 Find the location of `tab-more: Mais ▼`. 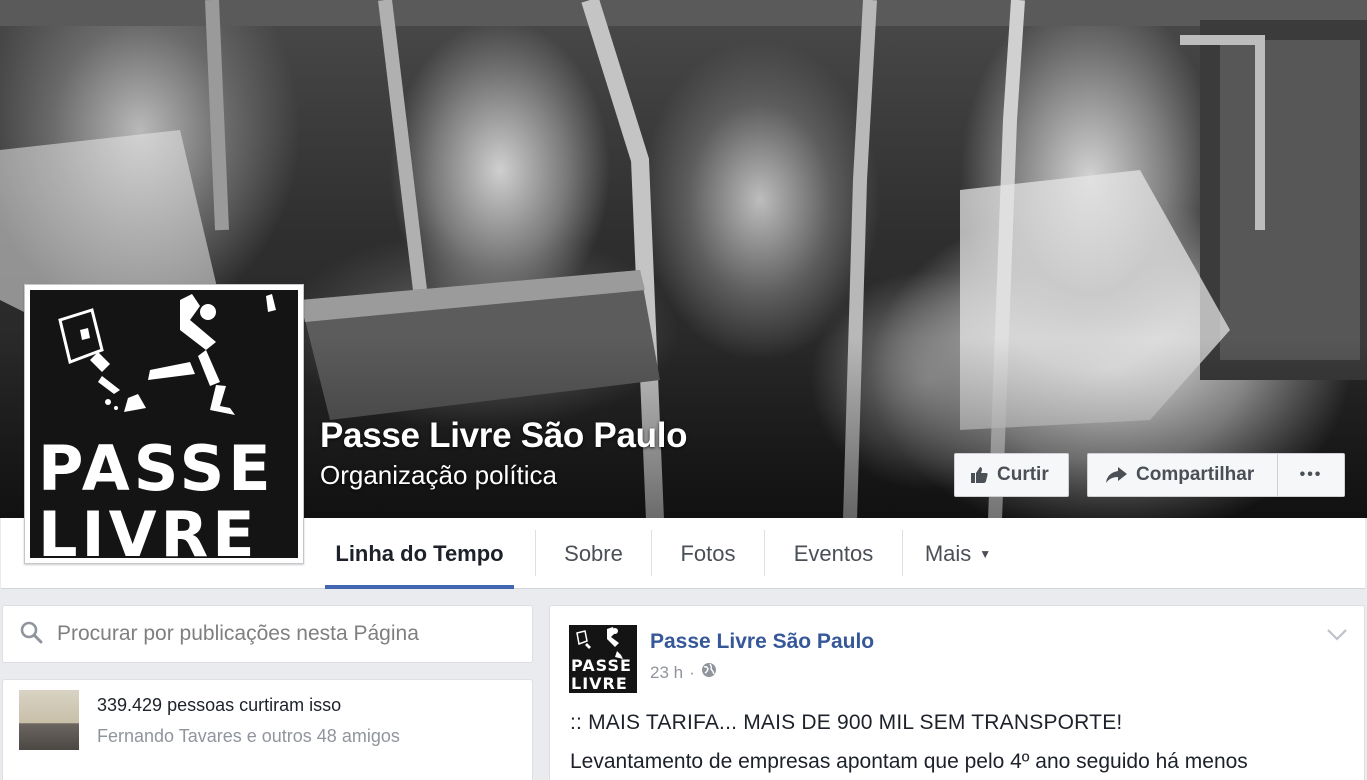

tab-more: Mais ▼ is located at coordinates (958, 553).